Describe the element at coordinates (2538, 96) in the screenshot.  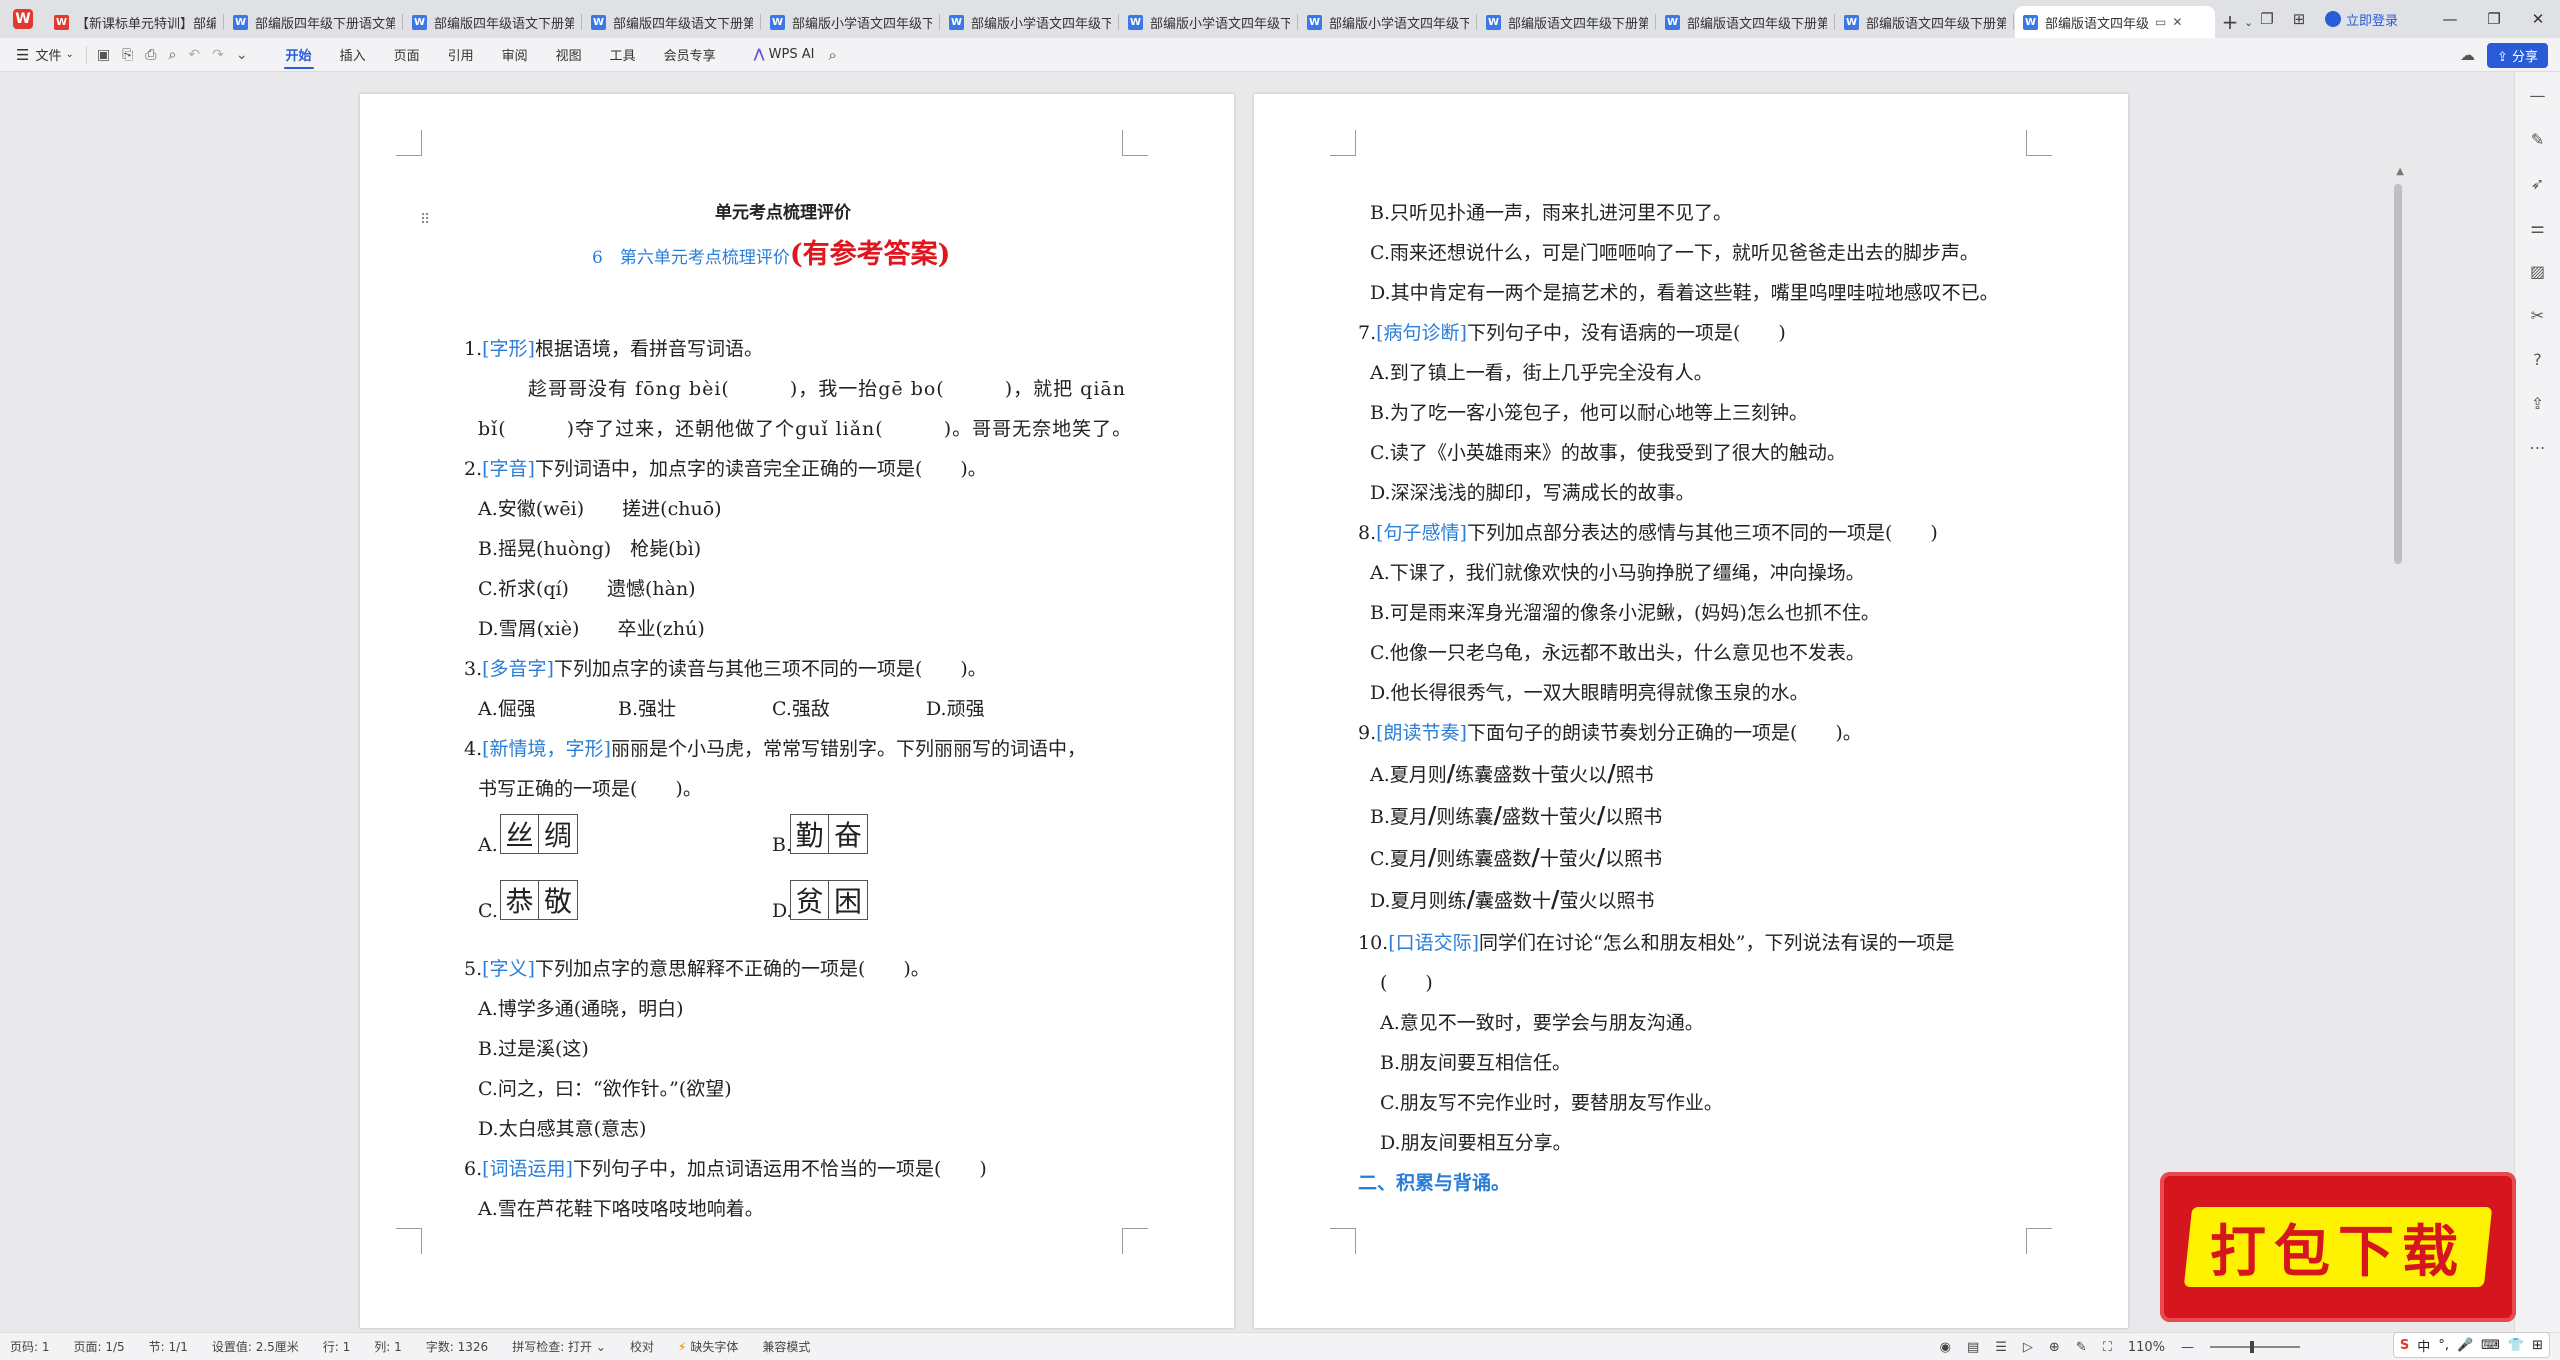
I see `collapse-panel-icon: —` at that location.